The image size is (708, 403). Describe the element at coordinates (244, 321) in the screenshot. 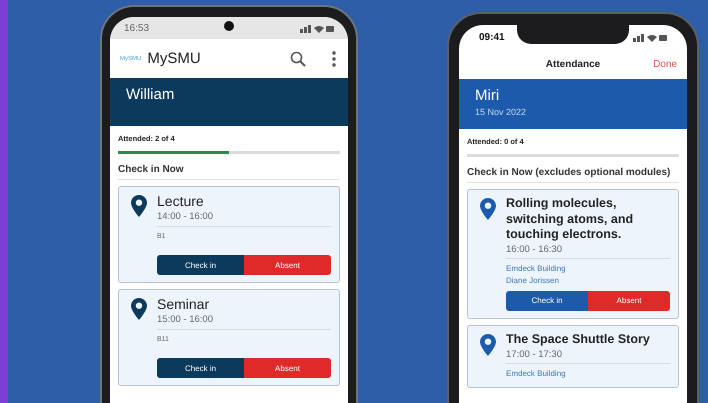

I see `session-time: 15:00 - 16:00` at that location.